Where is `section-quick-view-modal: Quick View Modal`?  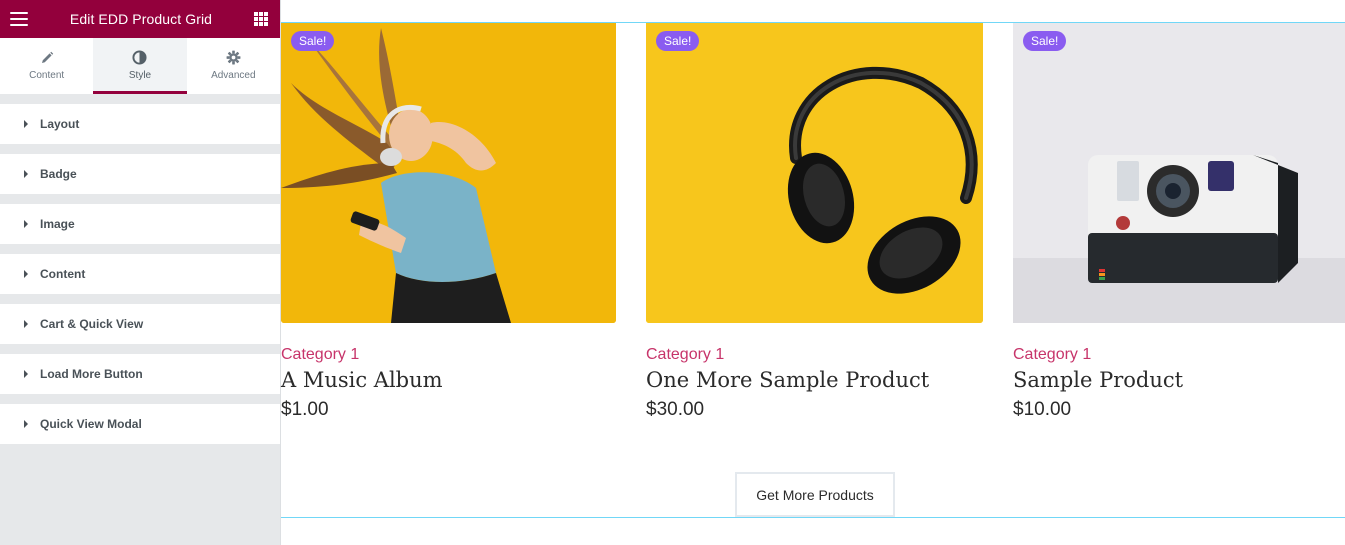 section-quick-view-modal: Quick View Modal is located at coordinates (140, 424).